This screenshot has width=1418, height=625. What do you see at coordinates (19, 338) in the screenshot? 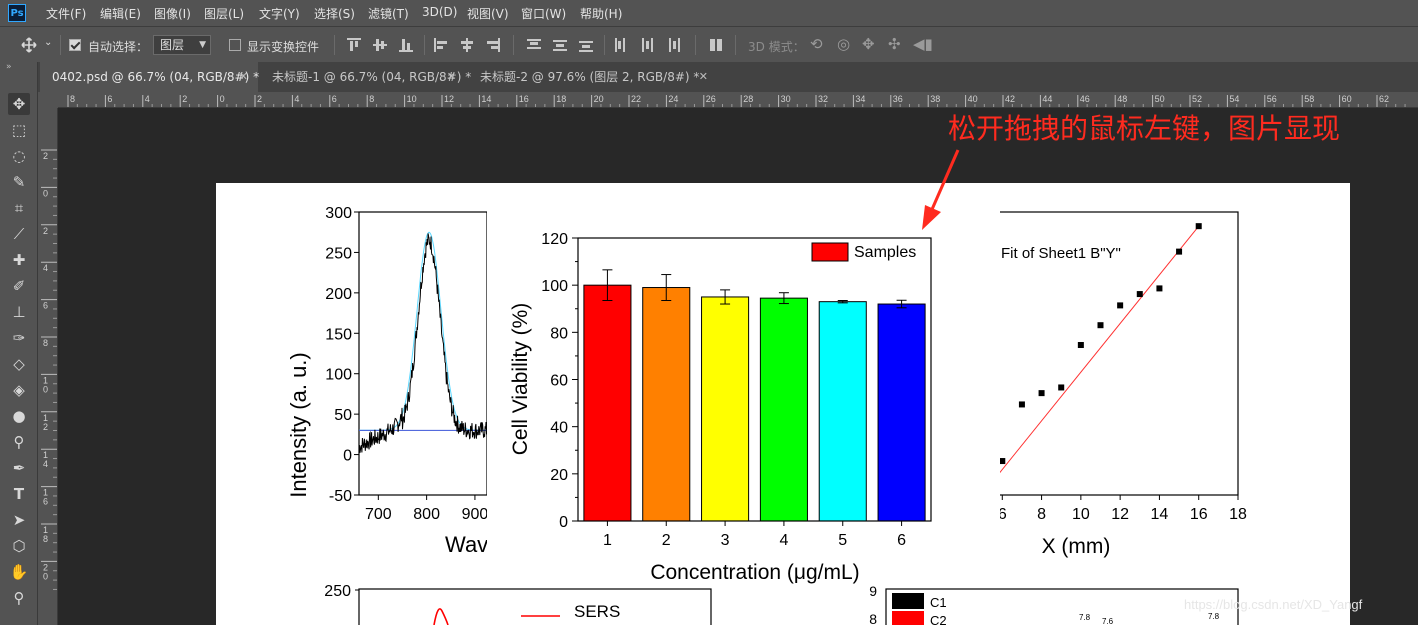
I see `history-brush-icon: ✑` at bounding box center [19, 338].